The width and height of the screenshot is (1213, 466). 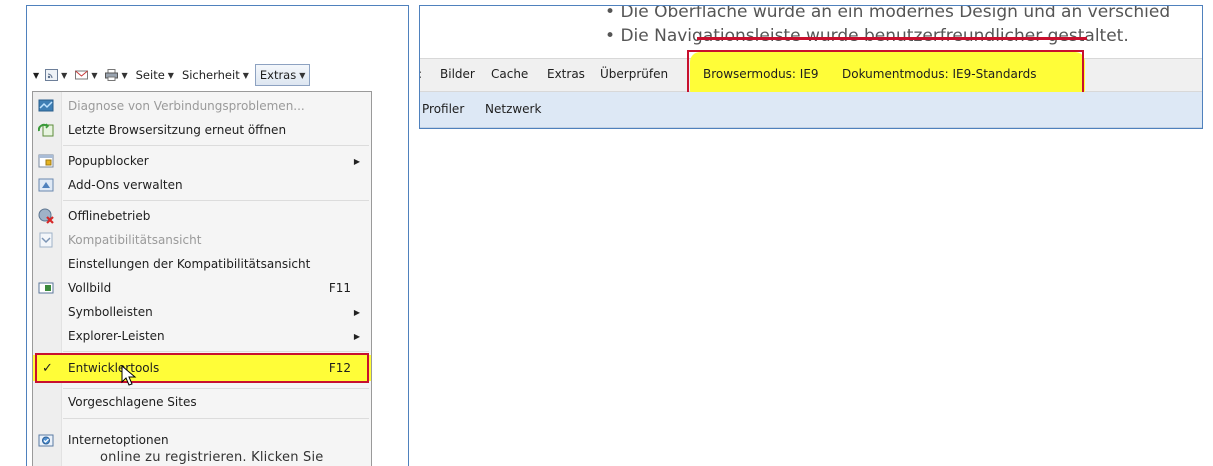 I want to click on ie-command-bar: ▼ ▼ ▼ ▼ Seite ▼ Sicherheit ▼ Extras ▼, so click(x=217, y=75).